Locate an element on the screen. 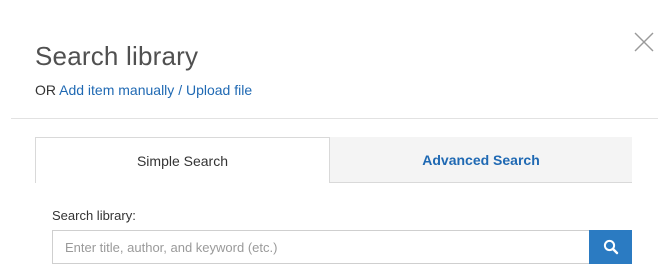 The image size is (658, 266). close-button is located at coordinates (644, 42).